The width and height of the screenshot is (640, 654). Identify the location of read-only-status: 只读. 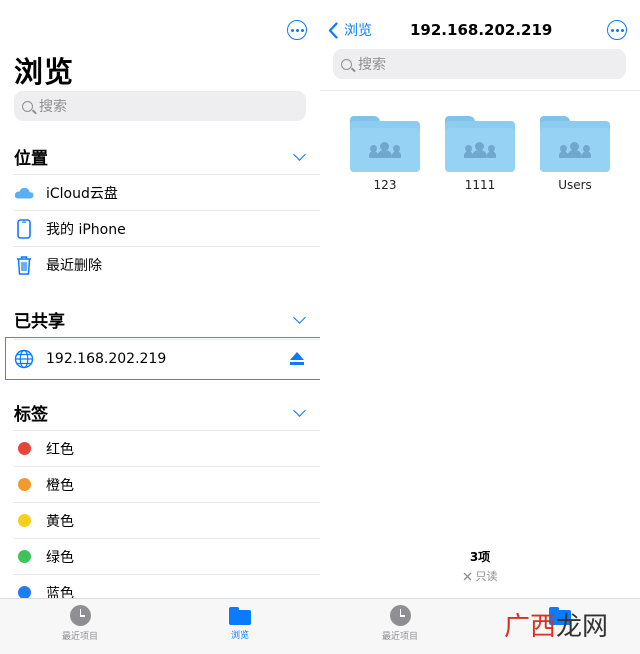
(480, 576).